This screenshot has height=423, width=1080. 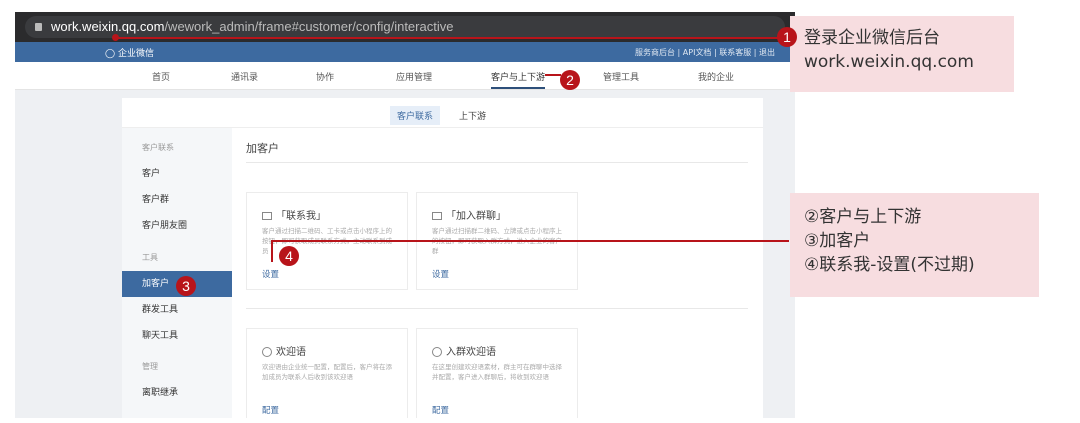 I want to click on note-line: work.weixin.qq.com, so click(x=889, y=62).